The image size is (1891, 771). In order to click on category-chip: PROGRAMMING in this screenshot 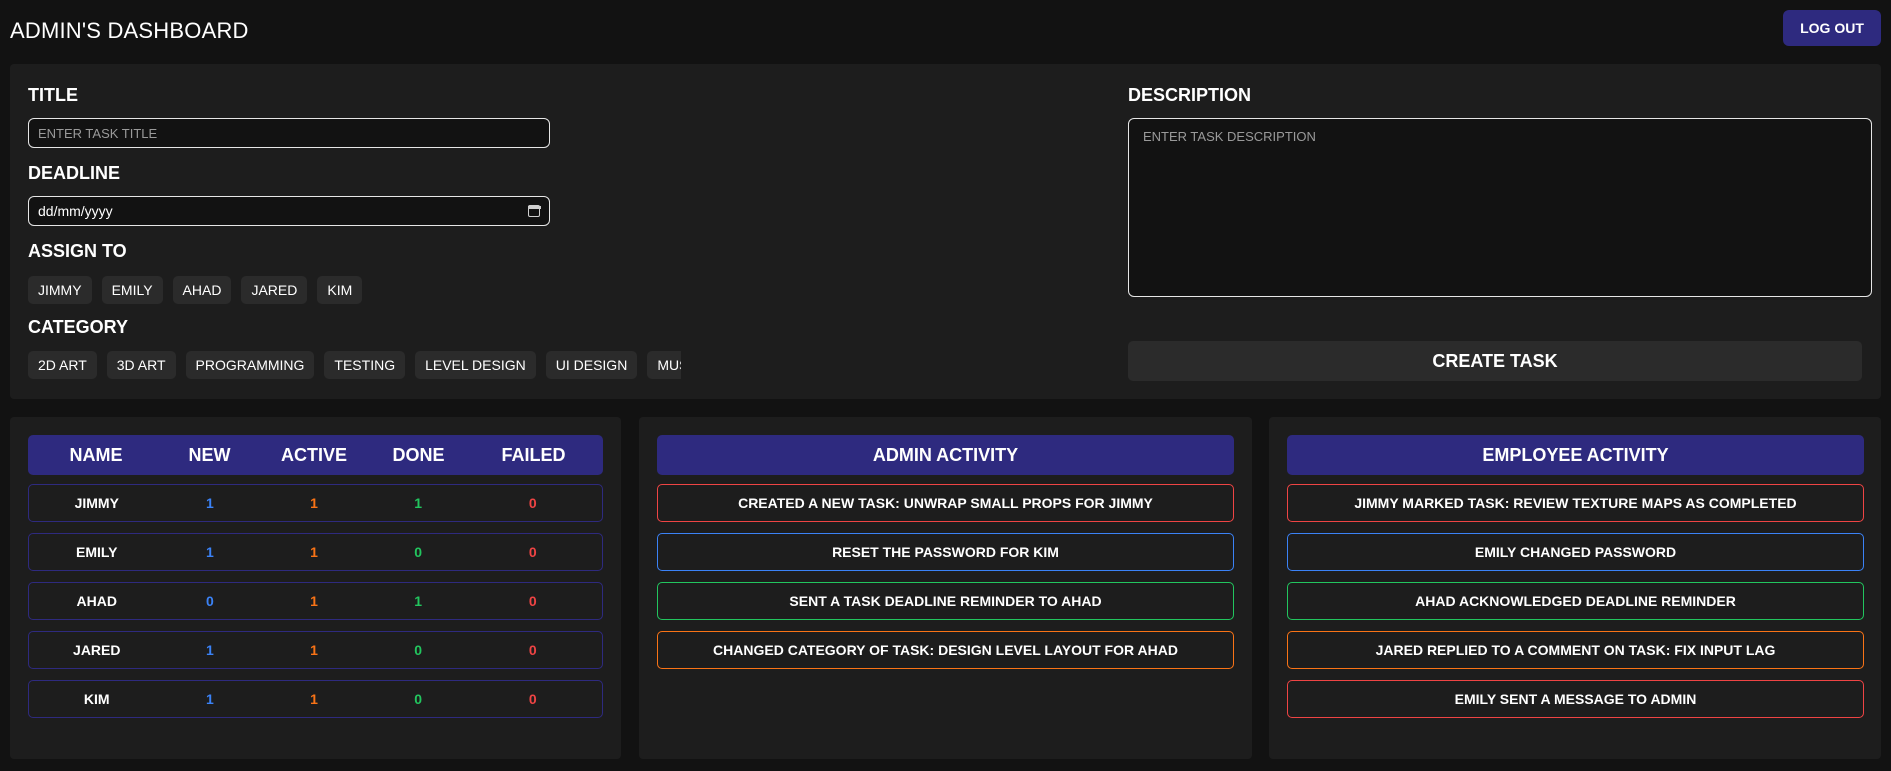, I will do `click(250, 365)`.